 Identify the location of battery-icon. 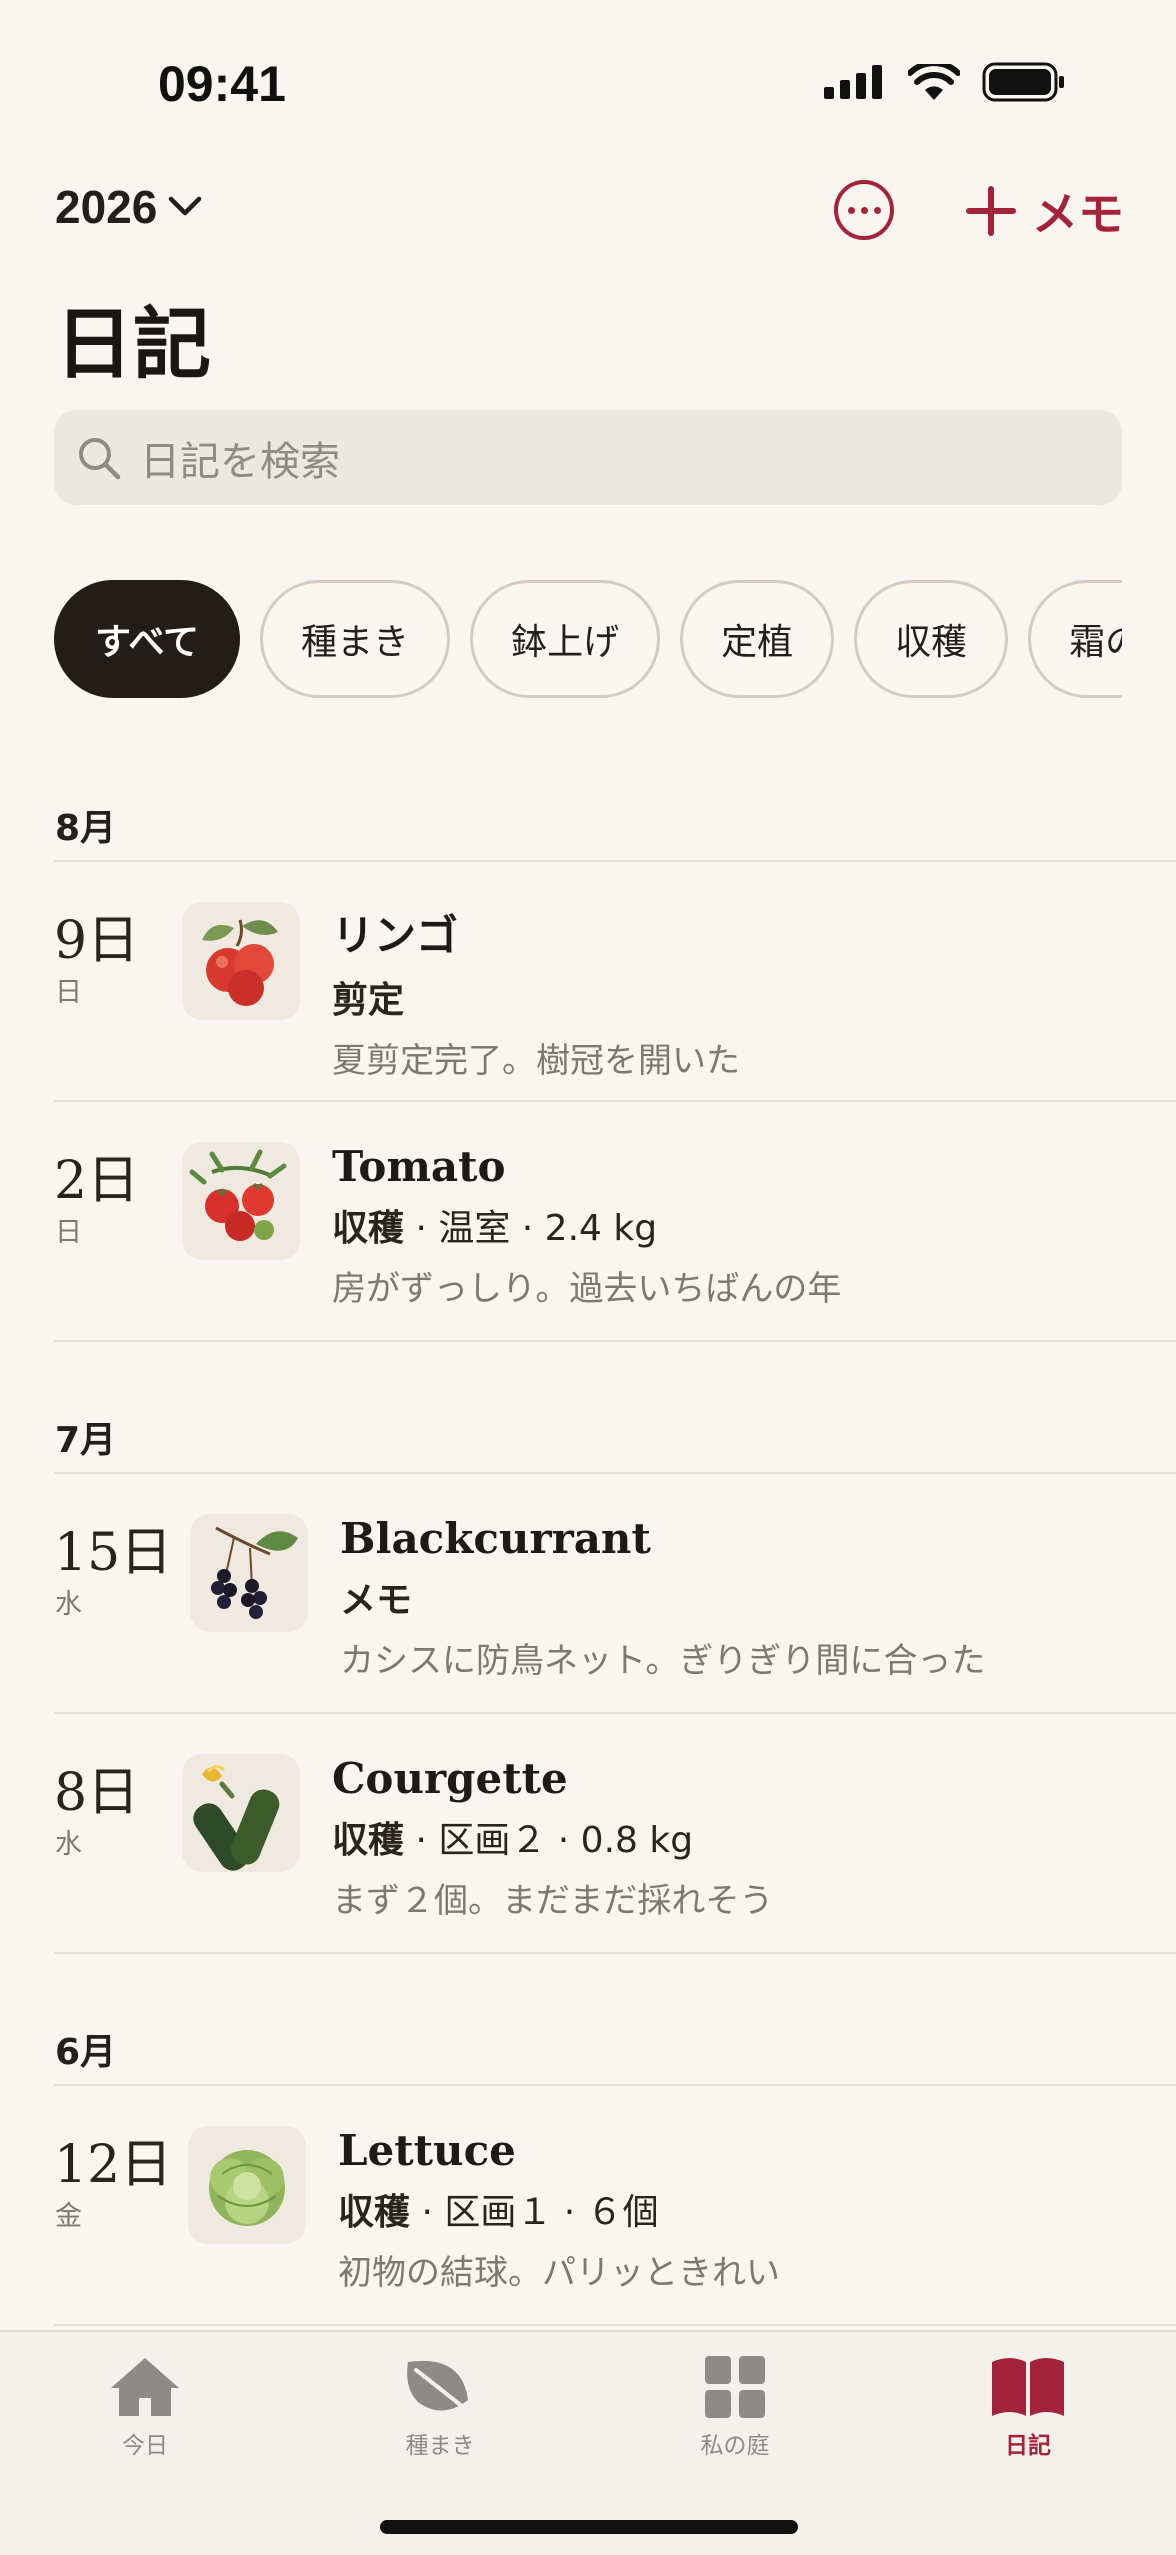
(1023, 82).